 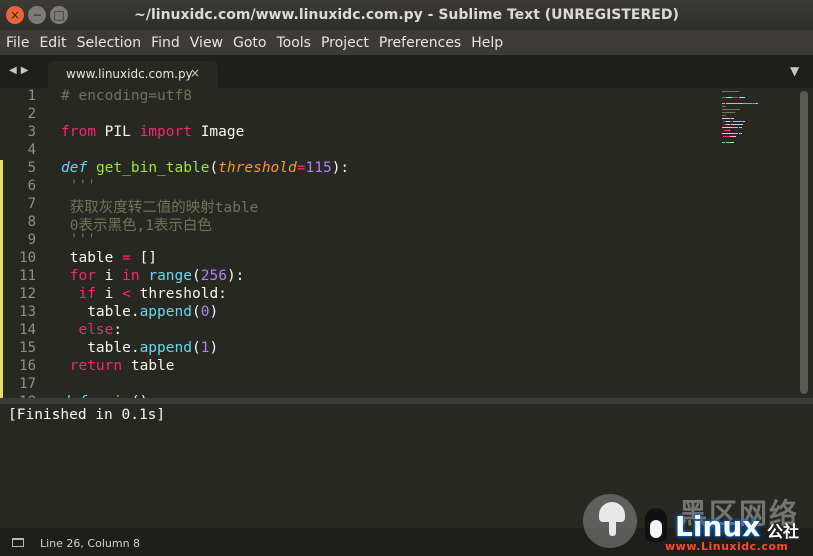 I want to click on line-number: 15, so click(x=27, y=348).